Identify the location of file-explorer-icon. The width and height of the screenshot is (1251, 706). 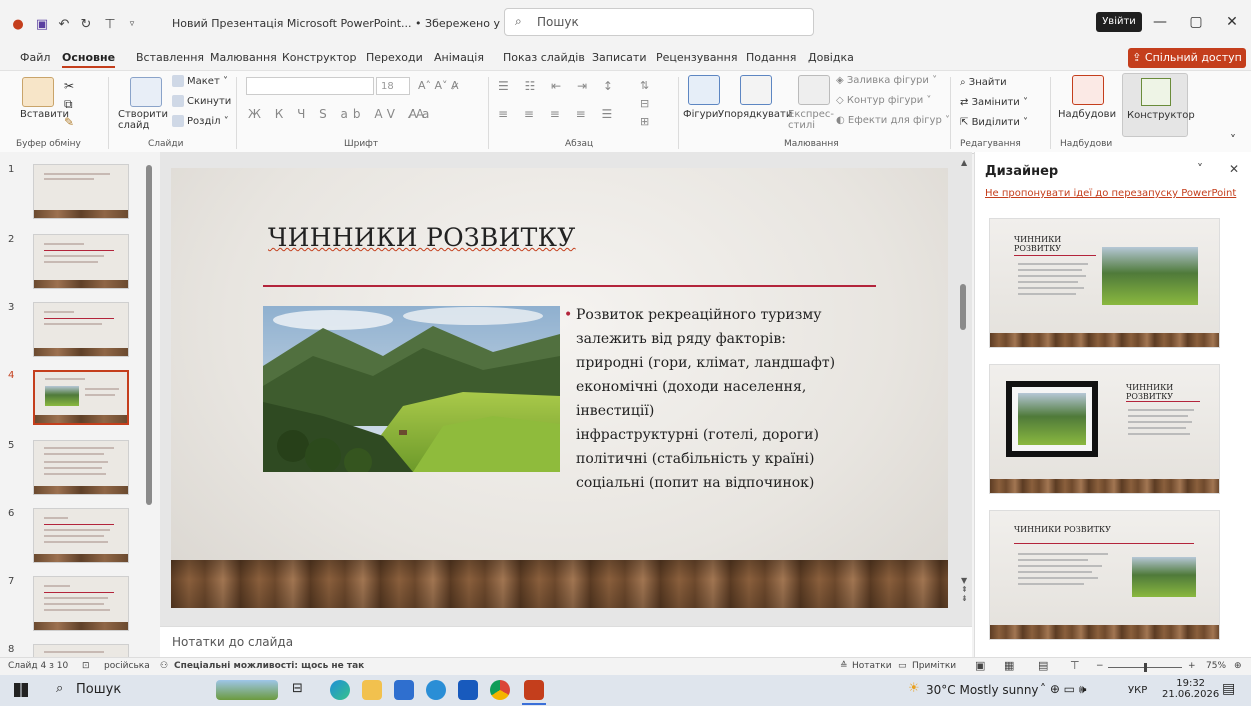
(372, 690).